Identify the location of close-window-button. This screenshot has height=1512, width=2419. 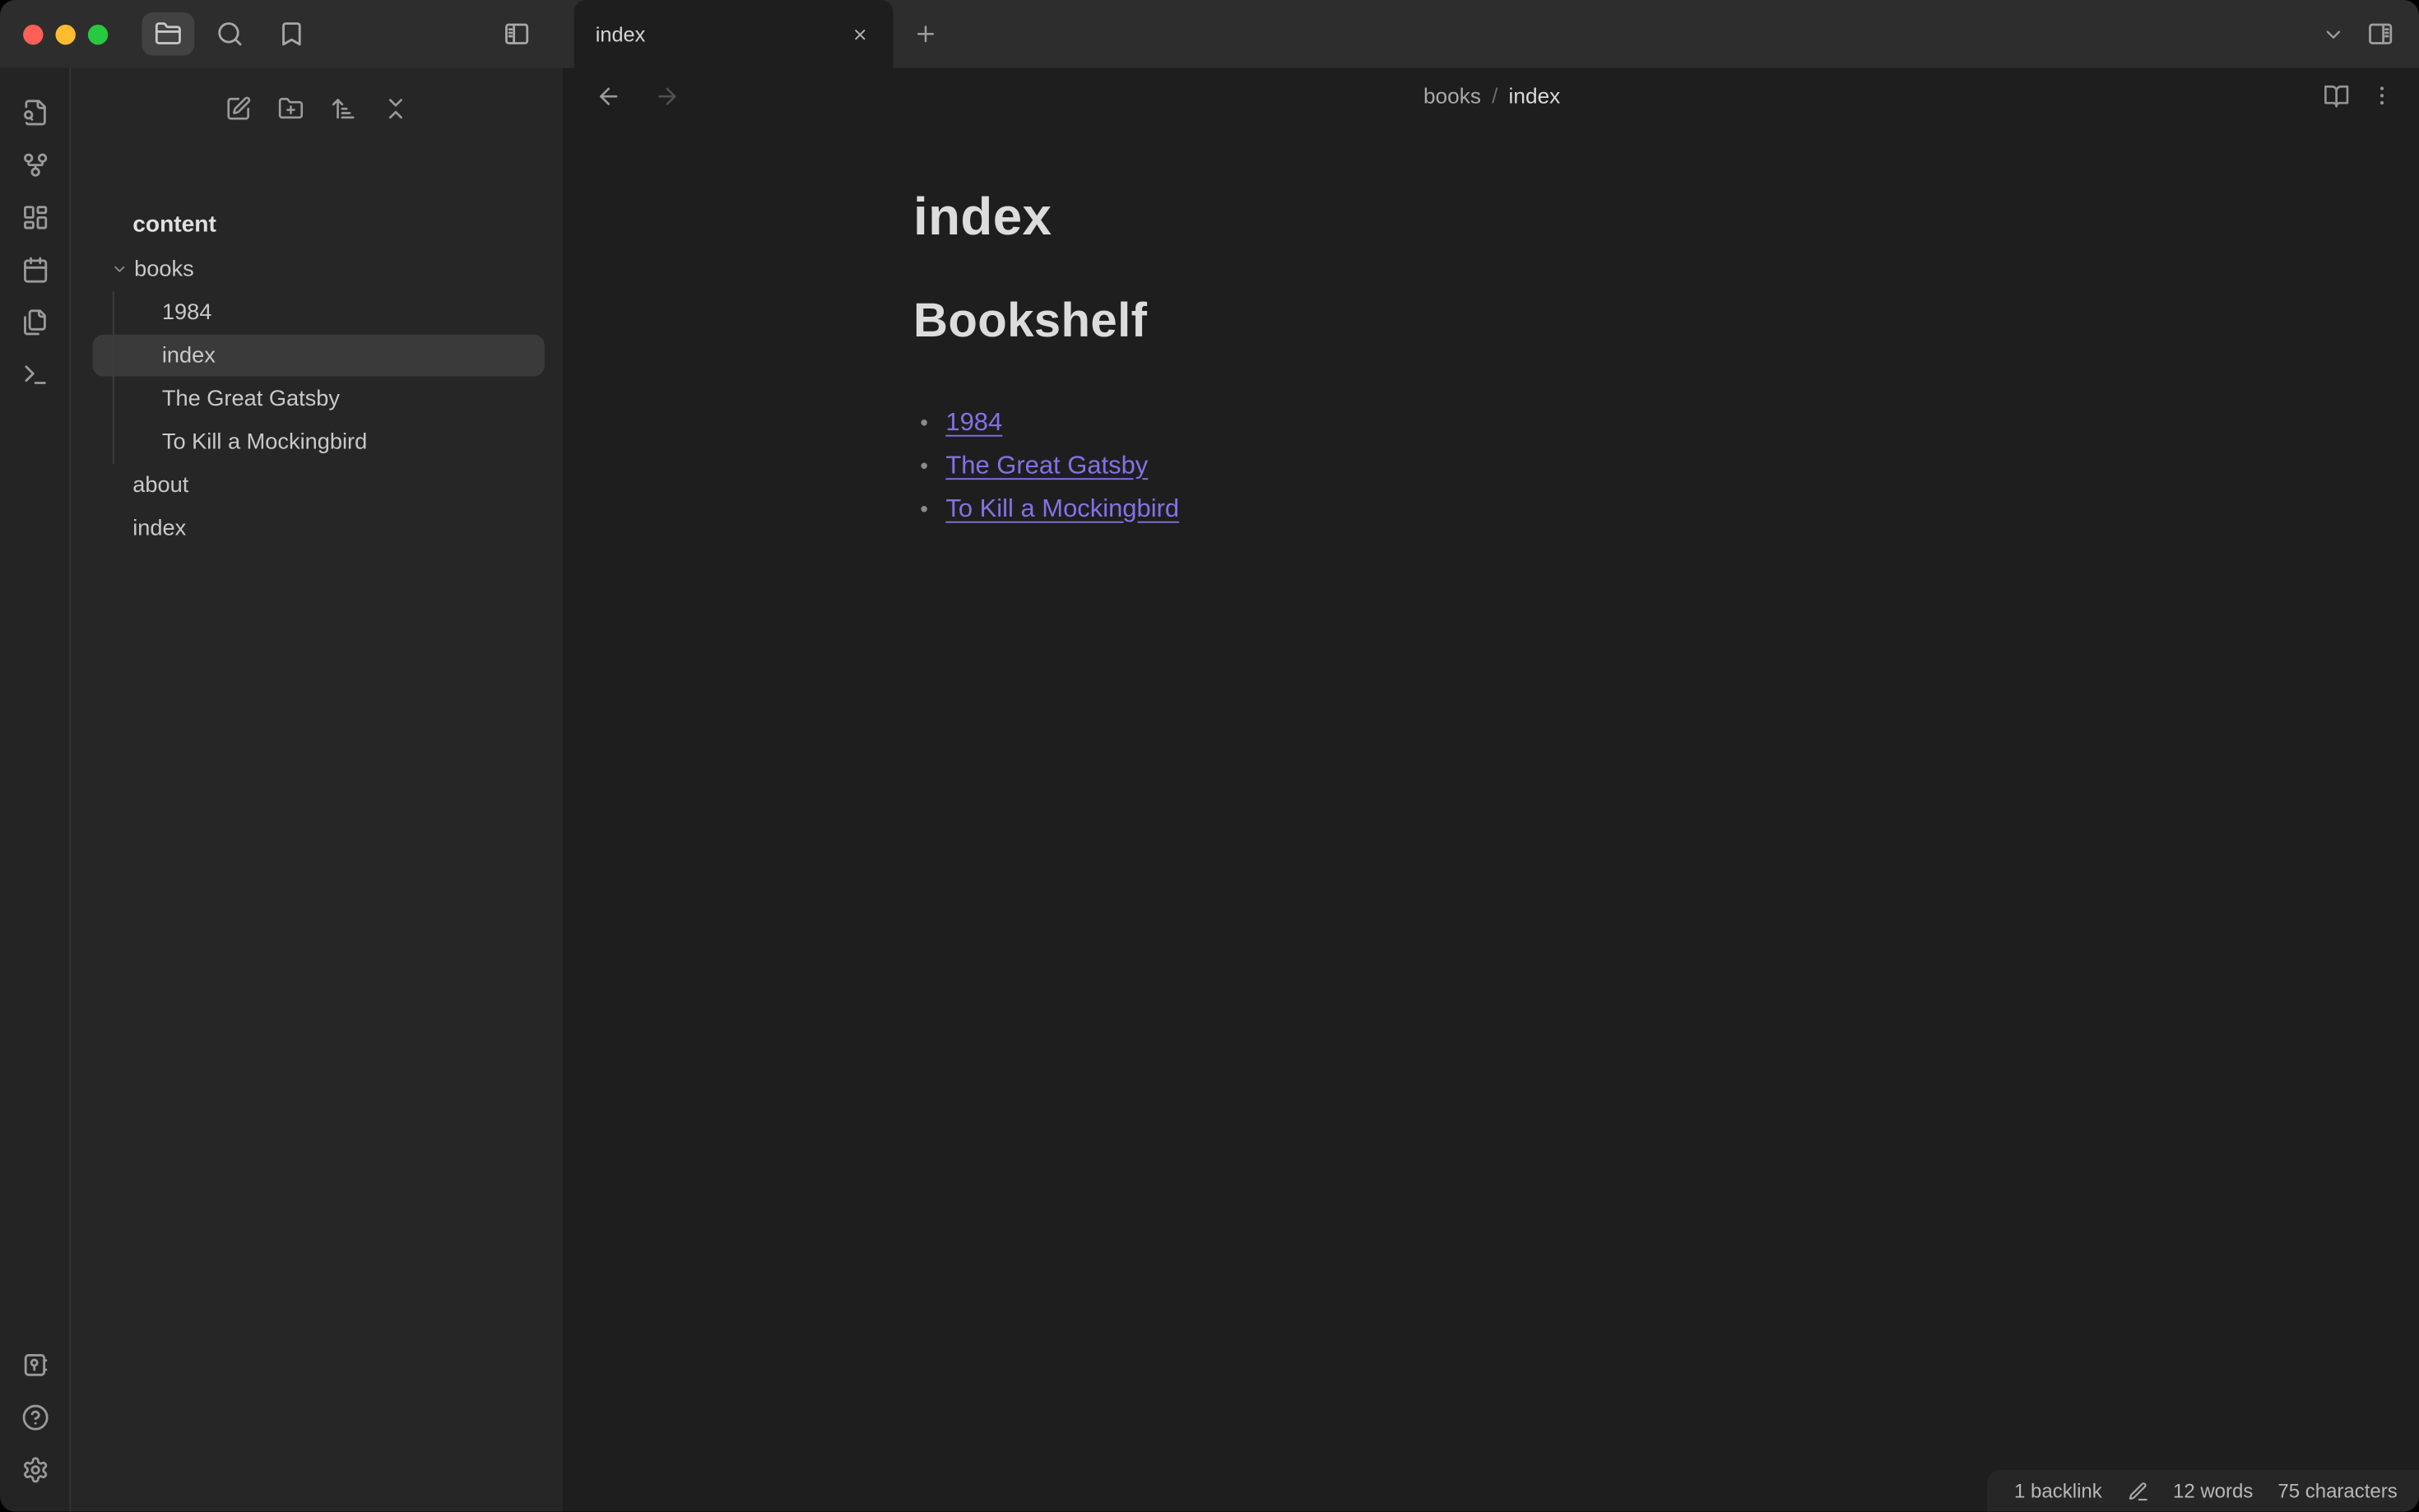
(33, 34).